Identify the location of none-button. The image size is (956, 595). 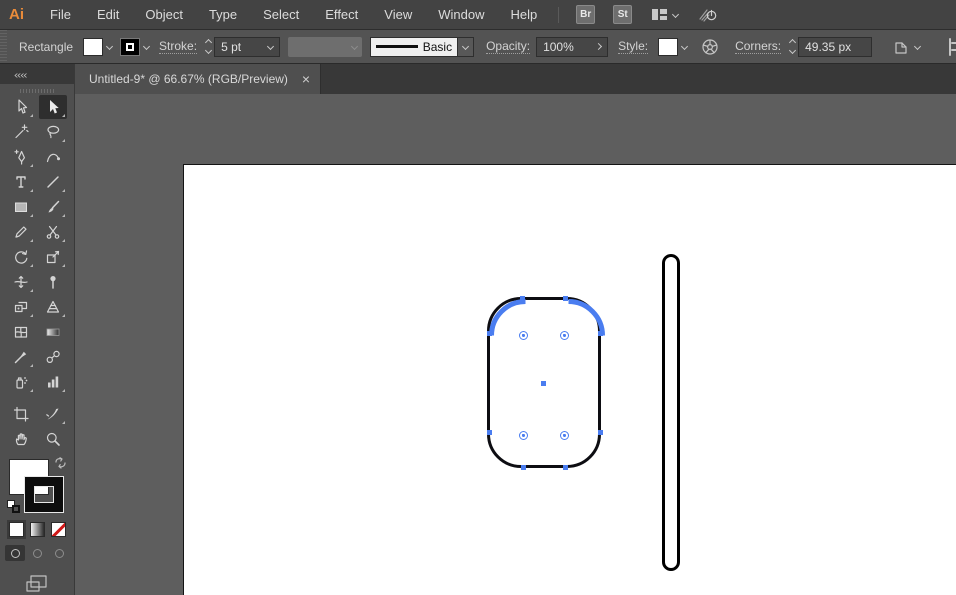
(58, 529).